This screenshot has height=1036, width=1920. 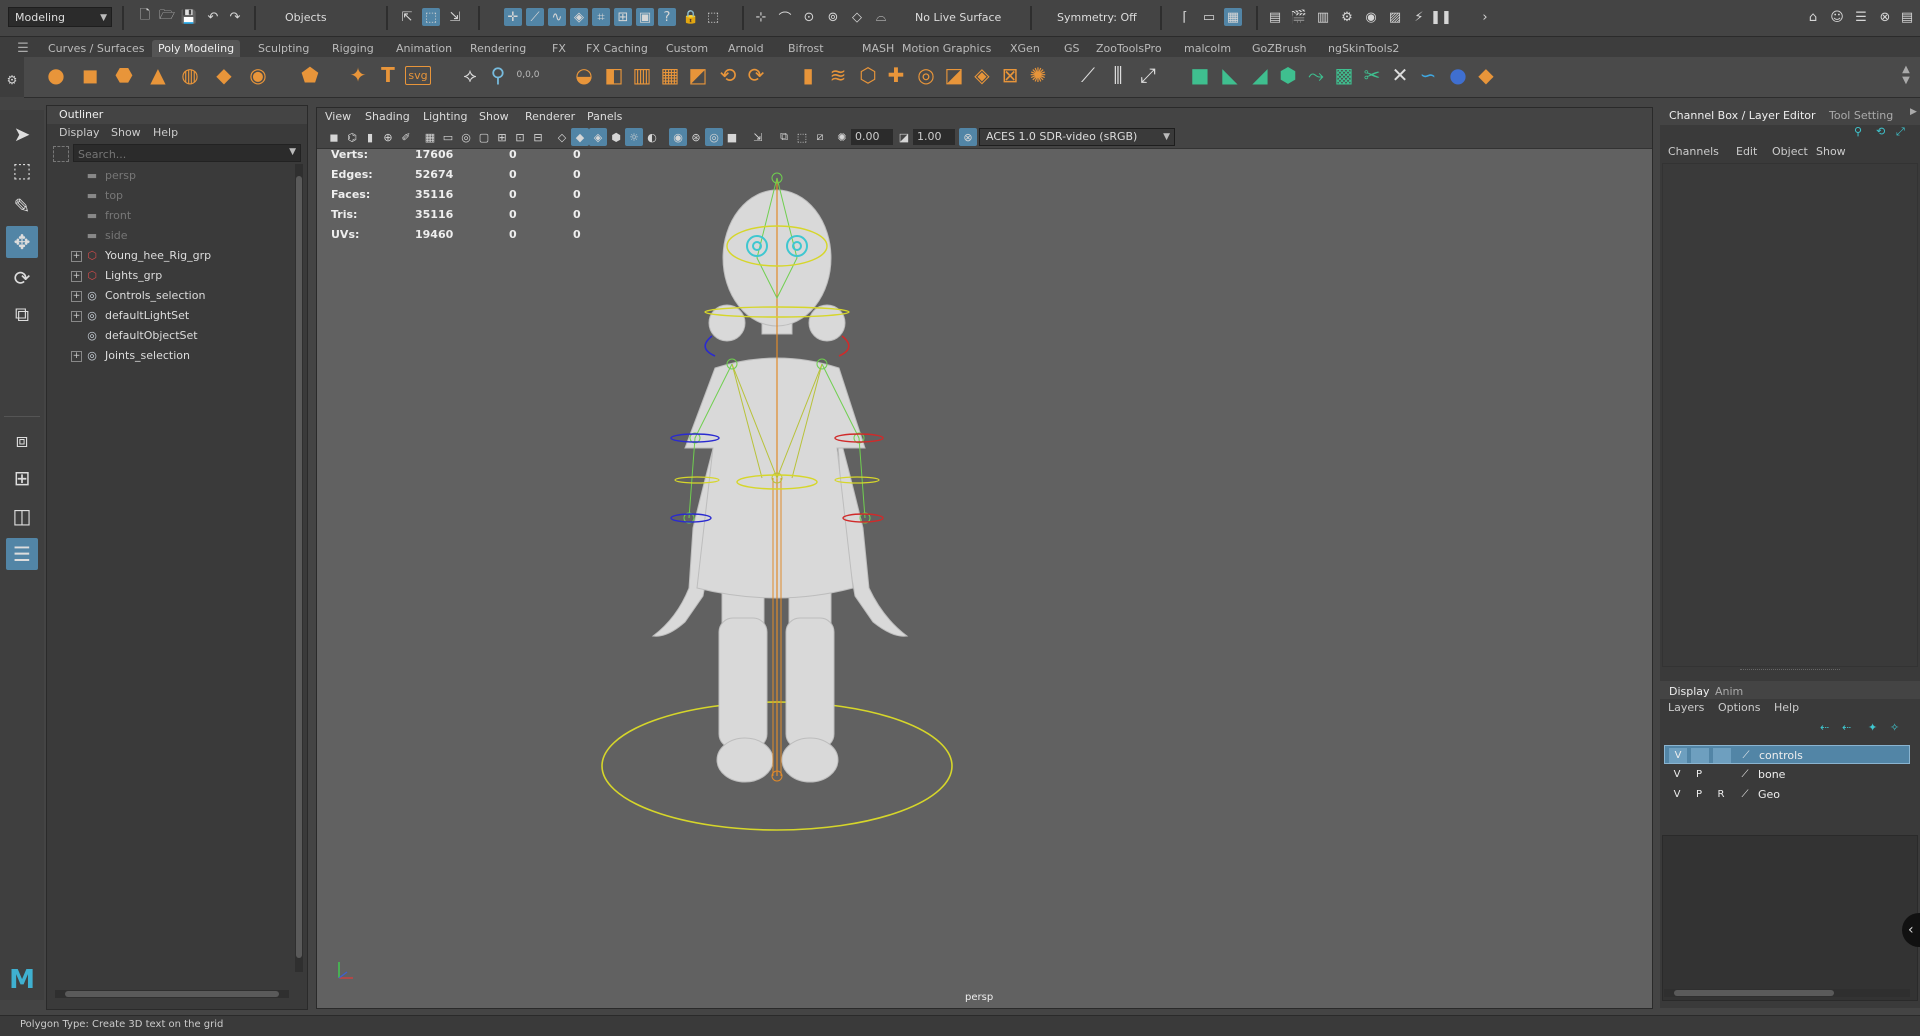 I want to click on cb-menu-channels: Channels, so click(x=1693, y=151).